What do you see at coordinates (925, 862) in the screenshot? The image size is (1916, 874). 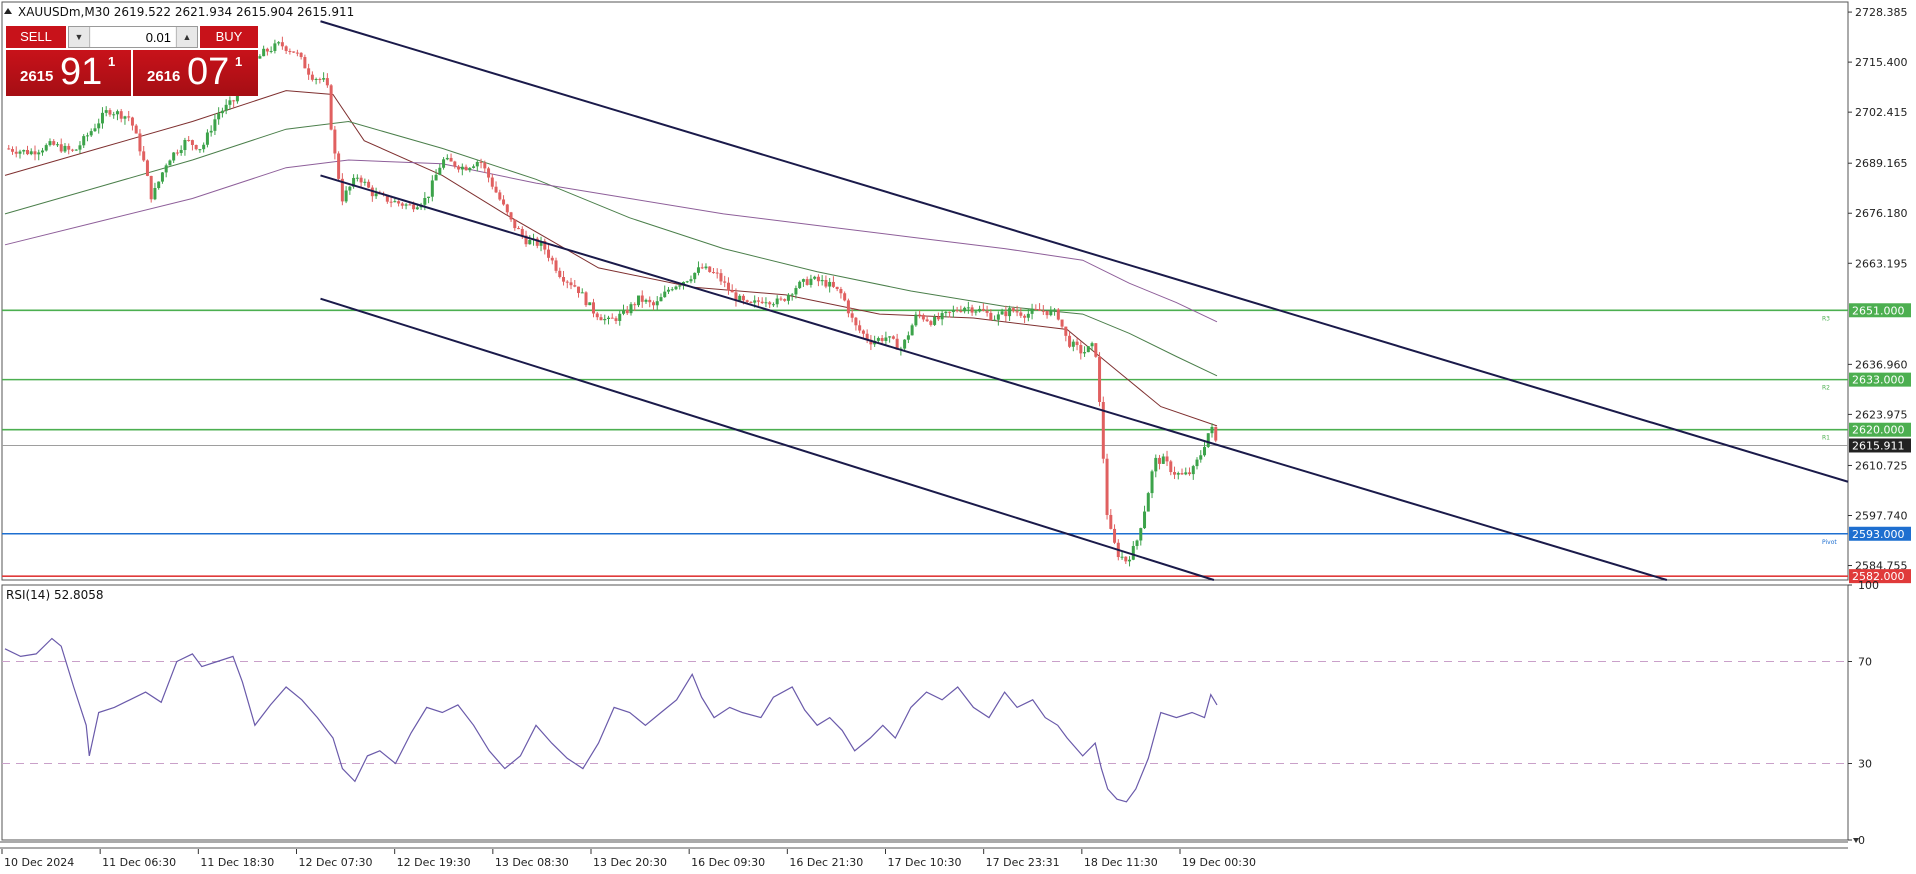 I see `x-tick-label: 17 Dec 10:30` at bounding box center [925, 862].